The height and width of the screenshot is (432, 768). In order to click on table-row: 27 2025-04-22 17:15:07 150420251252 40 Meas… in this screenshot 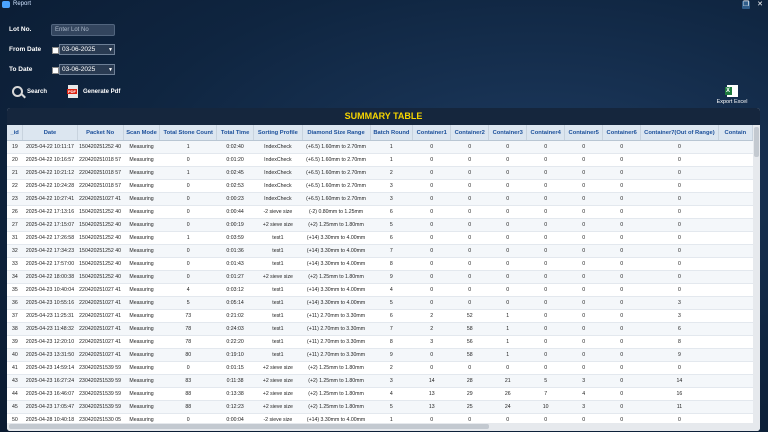, I will do `click(380, 225)`.